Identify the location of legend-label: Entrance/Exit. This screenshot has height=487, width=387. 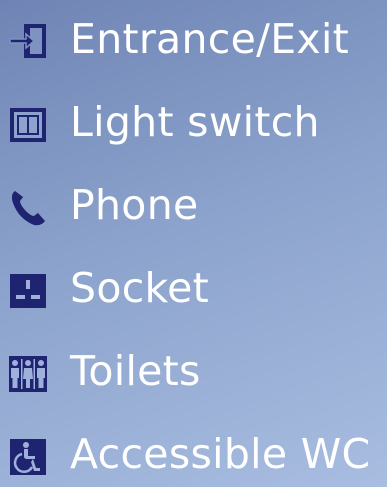
(210, 39).